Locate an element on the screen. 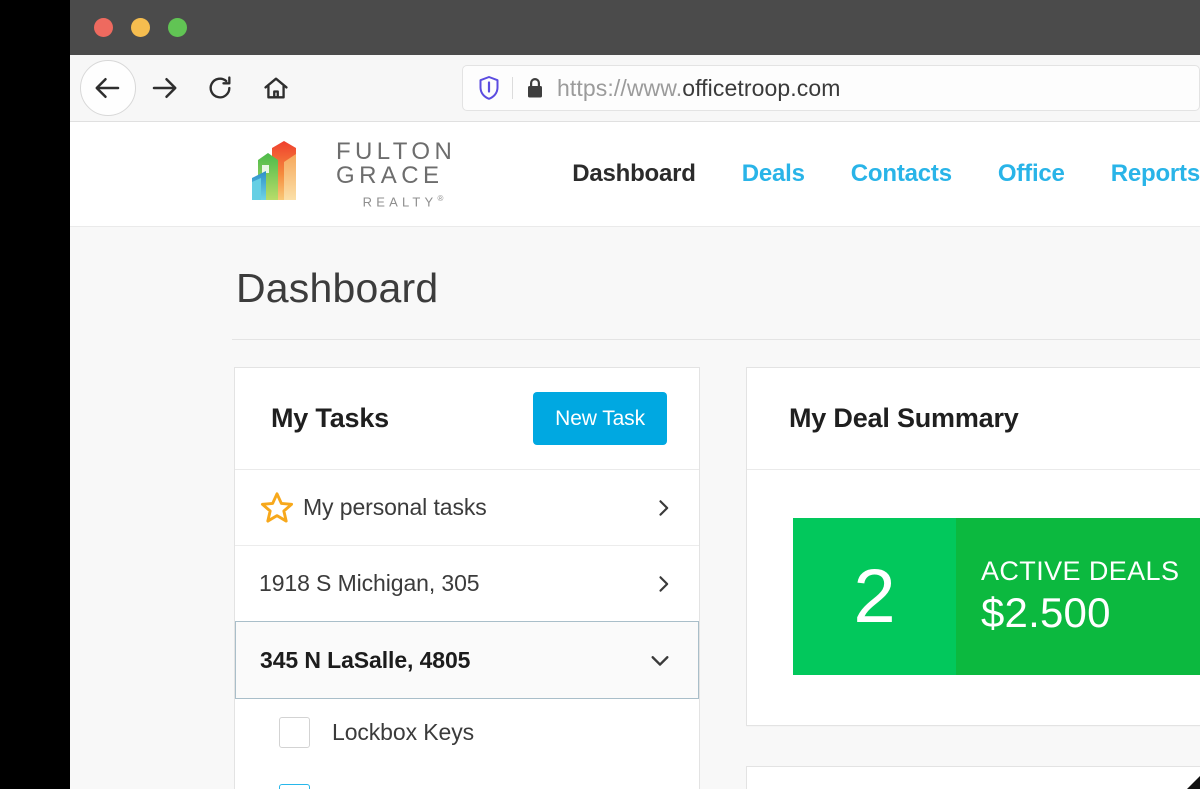 The image size is (1200, 789). new-task-button: New Task is located at coordinates (600, 418).